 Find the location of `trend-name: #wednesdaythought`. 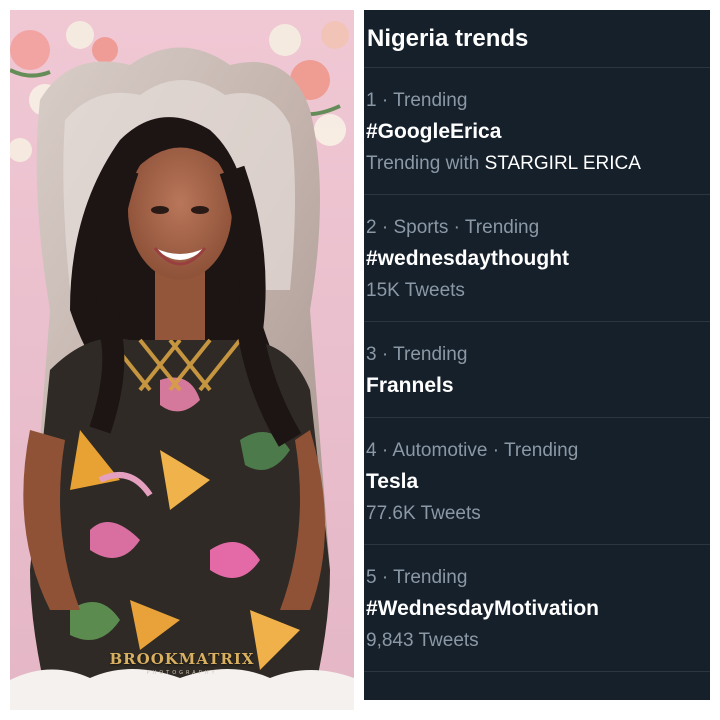

trend-name: #wednesdaythought is located at coordinates (467, 259).